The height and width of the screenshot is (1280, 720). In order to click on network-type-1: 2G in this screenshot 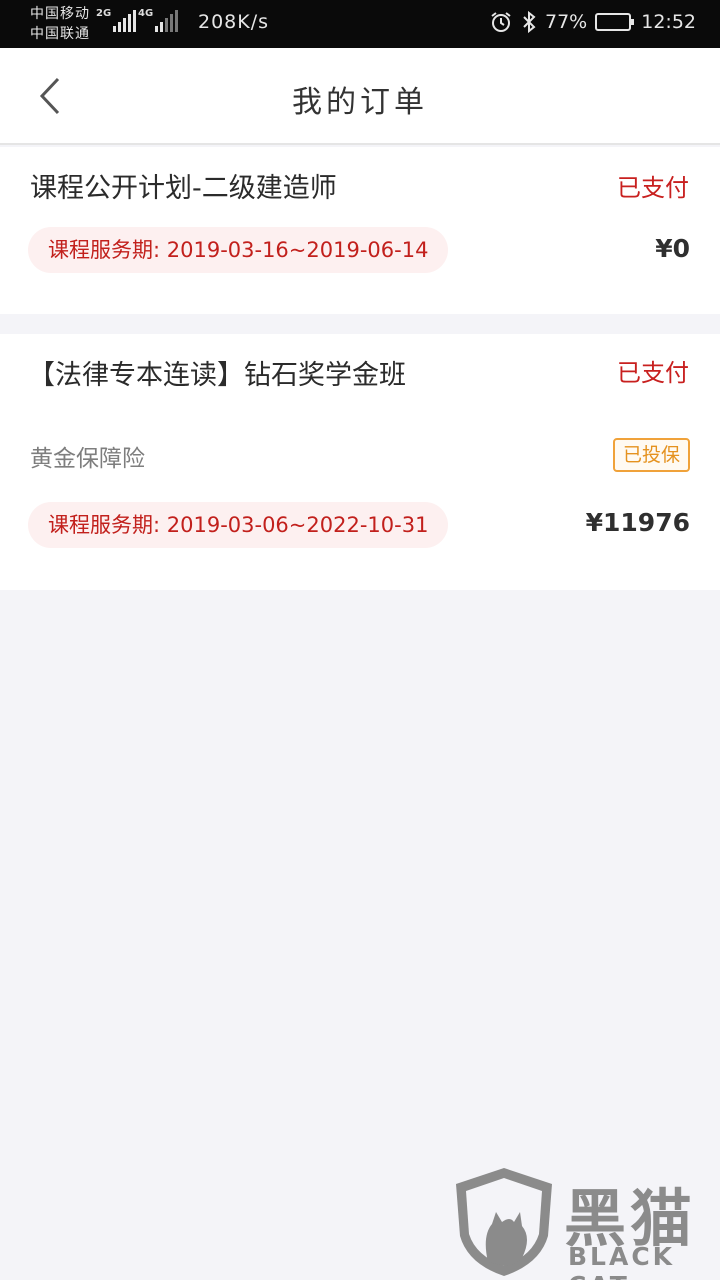, I will do `click(104, 13)`.